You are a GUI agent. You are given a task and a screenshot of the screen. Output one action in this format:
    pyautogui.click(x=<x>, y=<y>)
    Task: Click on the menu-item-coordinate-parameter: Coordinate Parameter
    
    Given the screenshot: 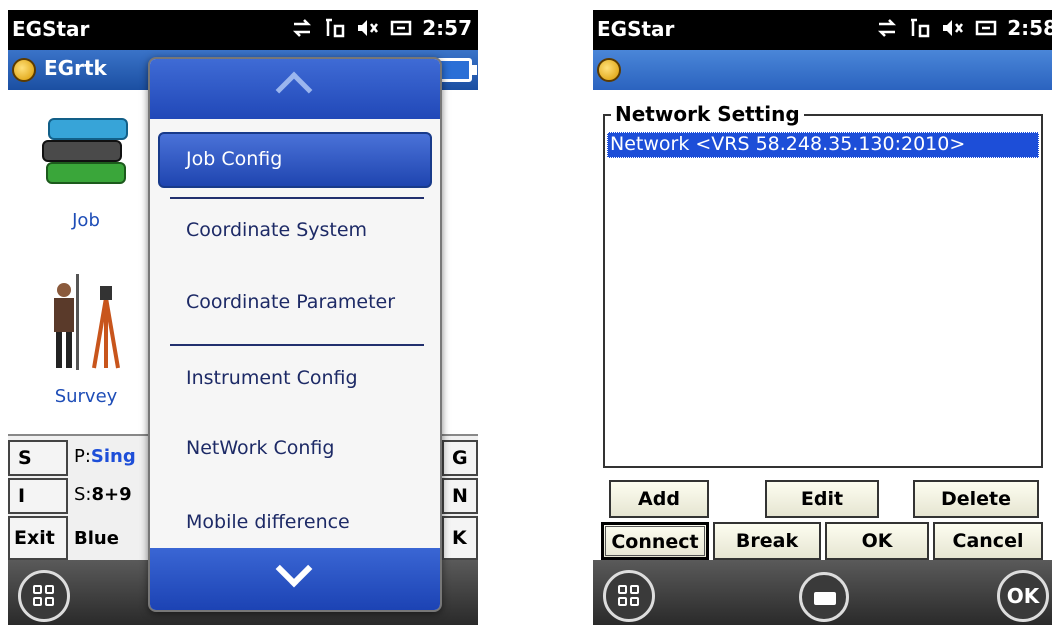 What is the action you would take?
    pyautogui.click(x=290, y=302)
    